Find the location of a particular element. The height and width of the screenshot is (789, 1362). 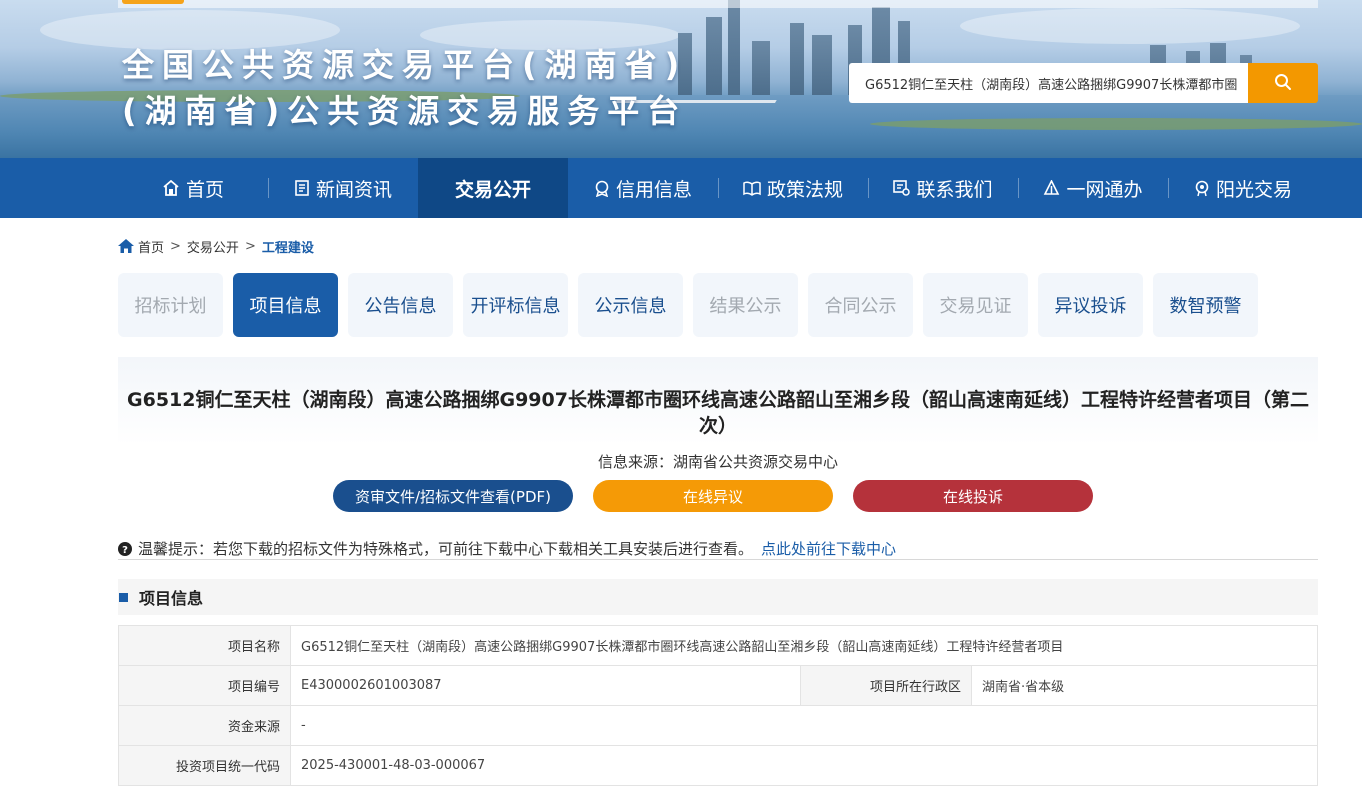

nav-item-home: 首页 is located at coordinates (193, 188).